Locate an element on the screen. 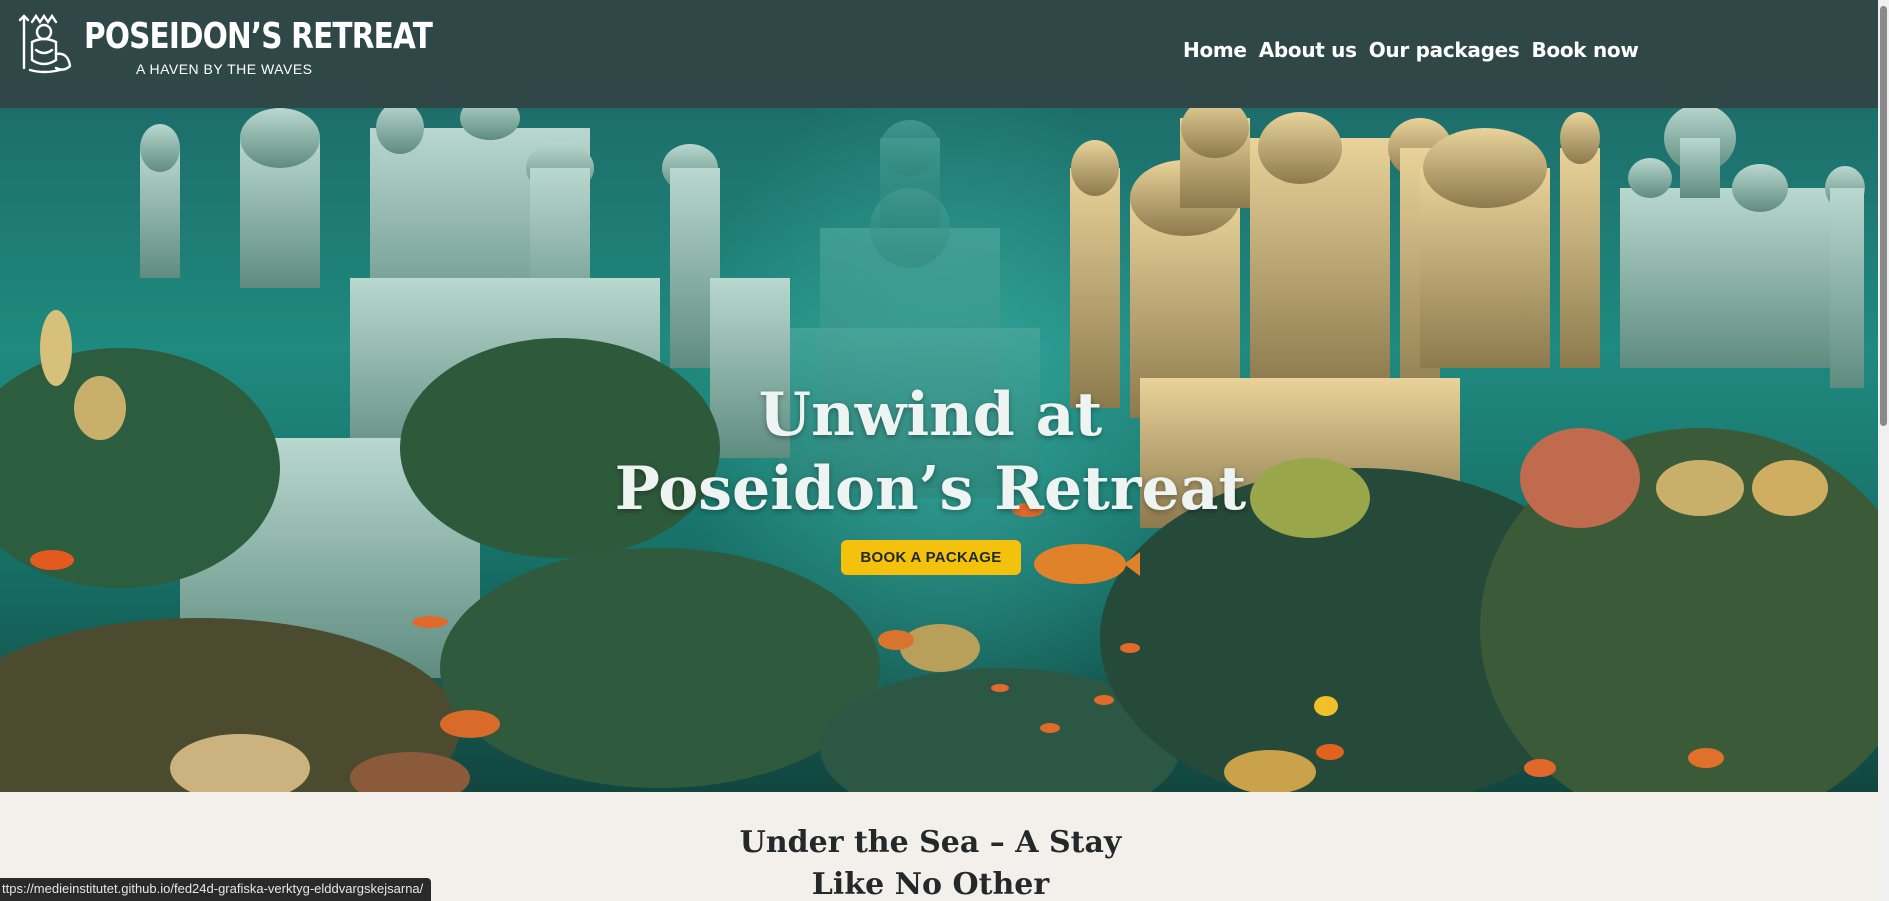 The width and height of the screenshot is (1889, 901). poseidon-logo-icon is located at coordinates (47, 44).